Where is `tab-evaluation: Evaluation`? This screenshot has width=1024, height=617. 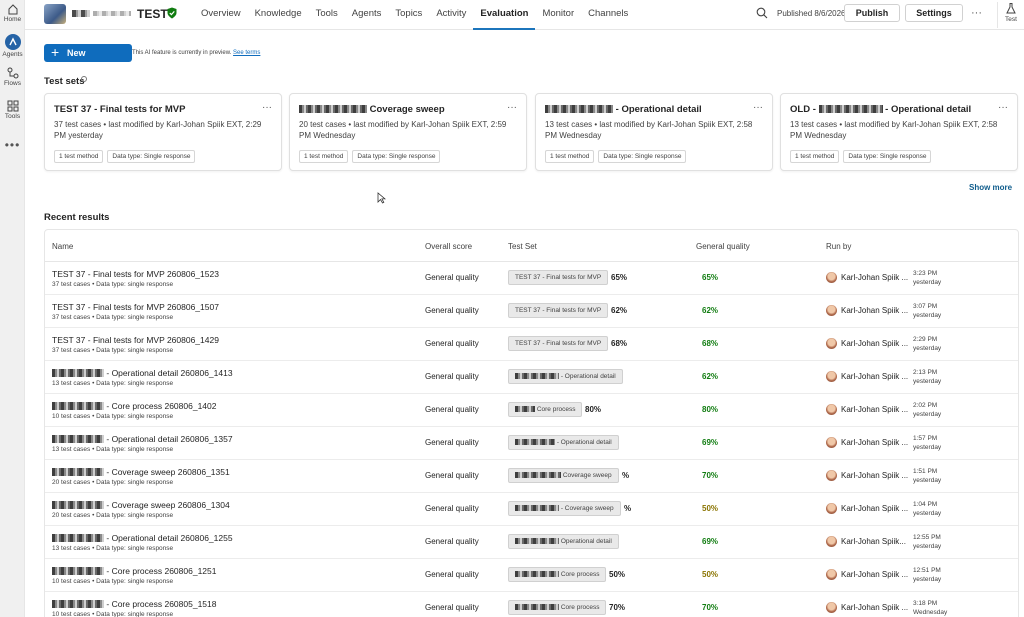
tab-evaluation: Evaluation is located at coordinates (504, 15).